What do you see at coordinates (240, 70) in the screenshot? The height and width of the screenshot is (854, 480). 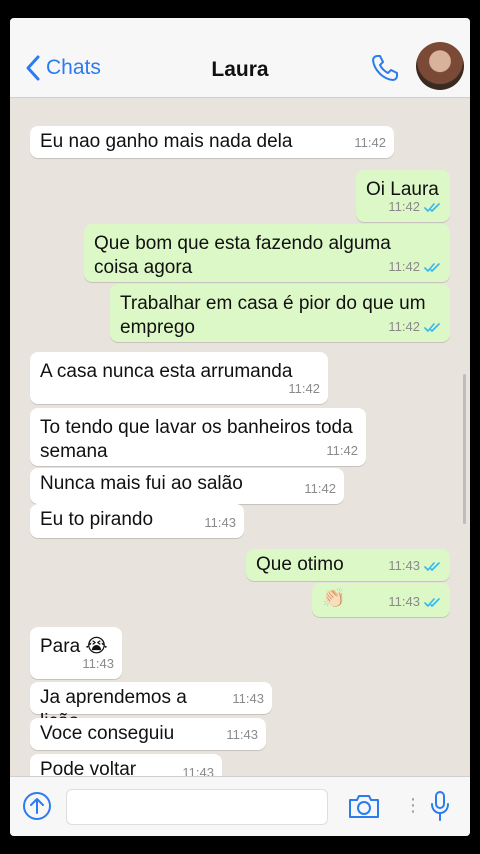 I see `contact-name: Laura` at bounding box center [240, 70].